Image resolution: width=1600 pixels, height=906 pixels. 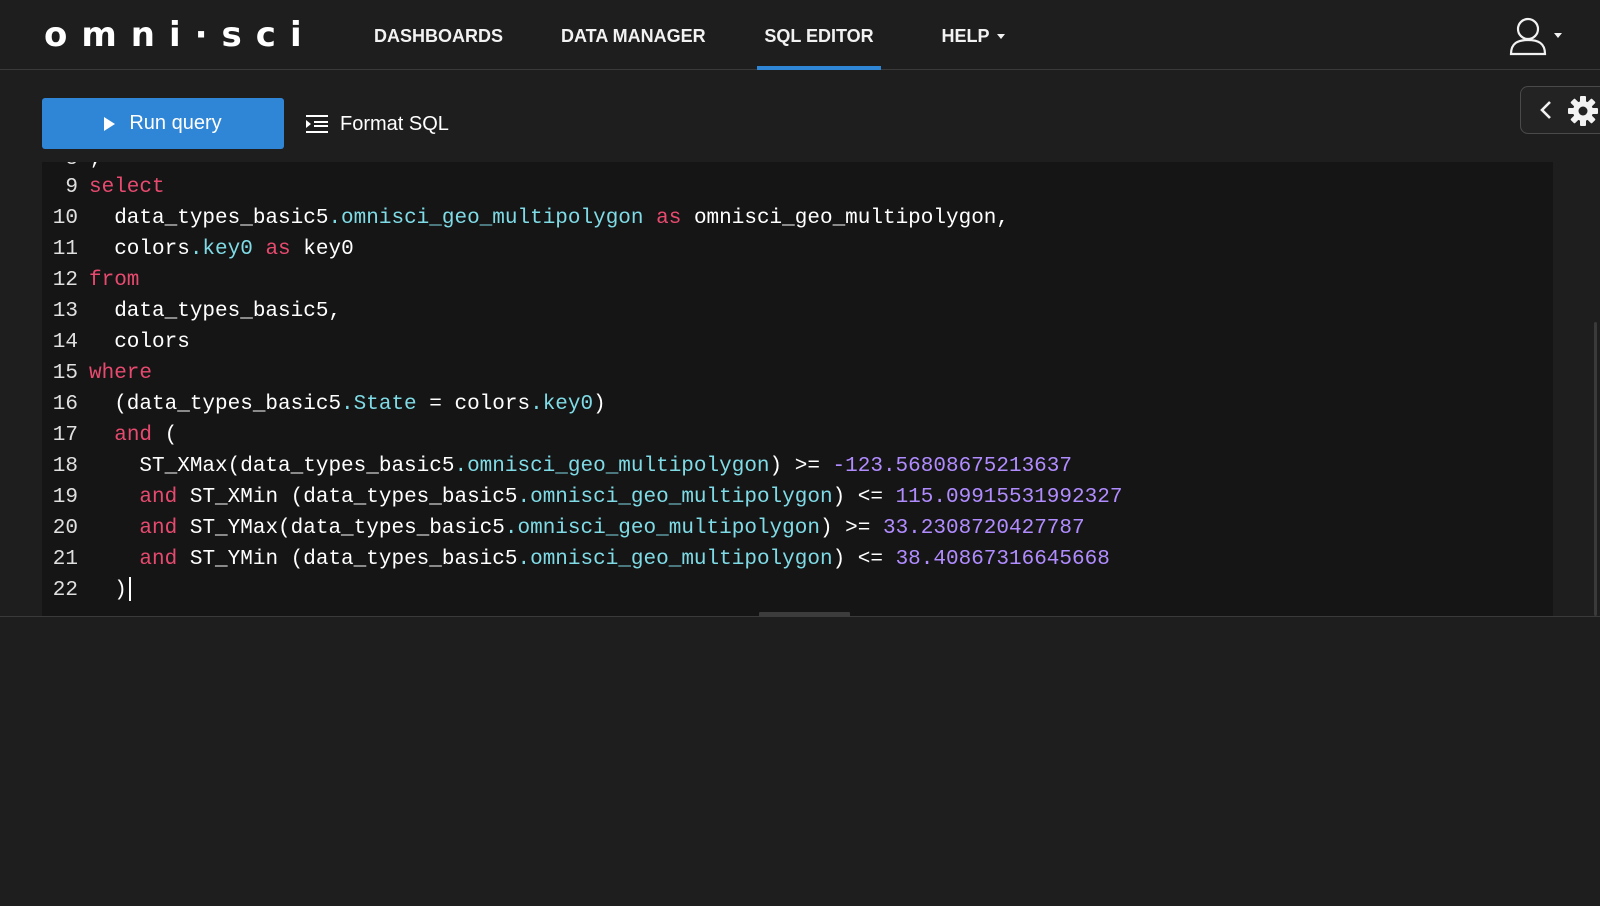 I want to click on editor-line: 17 and (, so click(x=792, y=435).